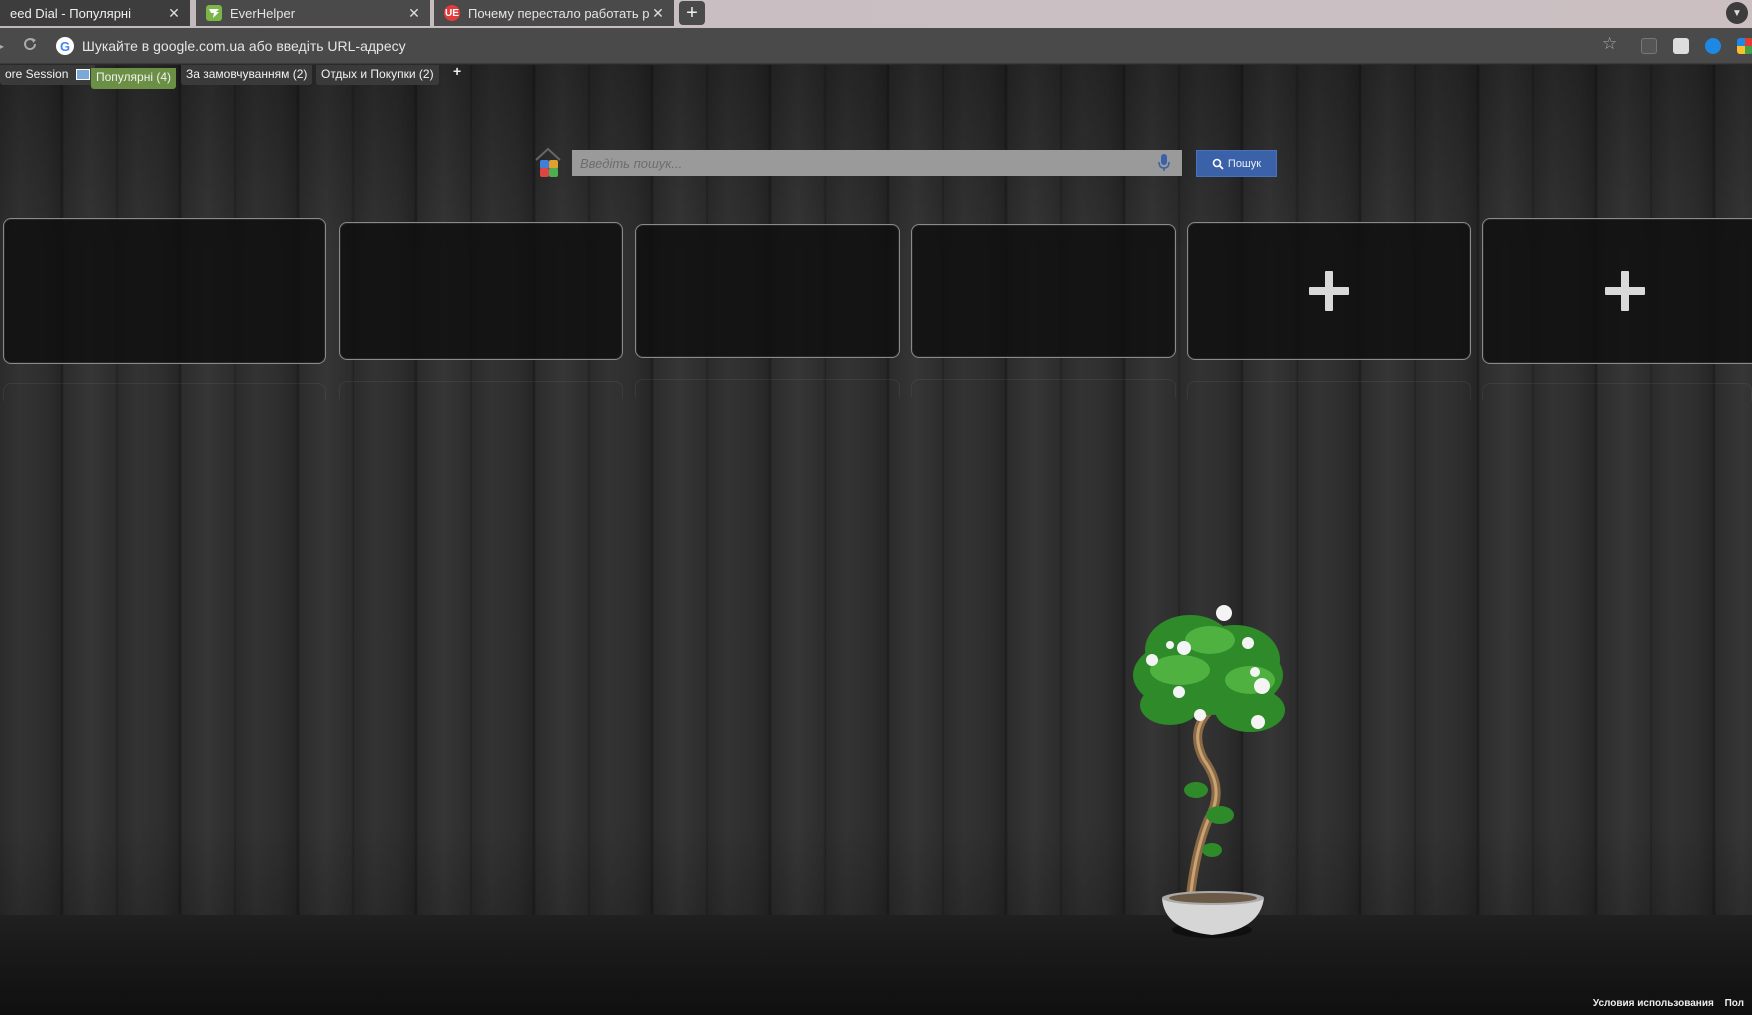  I want to click on footer: Условия использования Пол, so click(1672, 1003).